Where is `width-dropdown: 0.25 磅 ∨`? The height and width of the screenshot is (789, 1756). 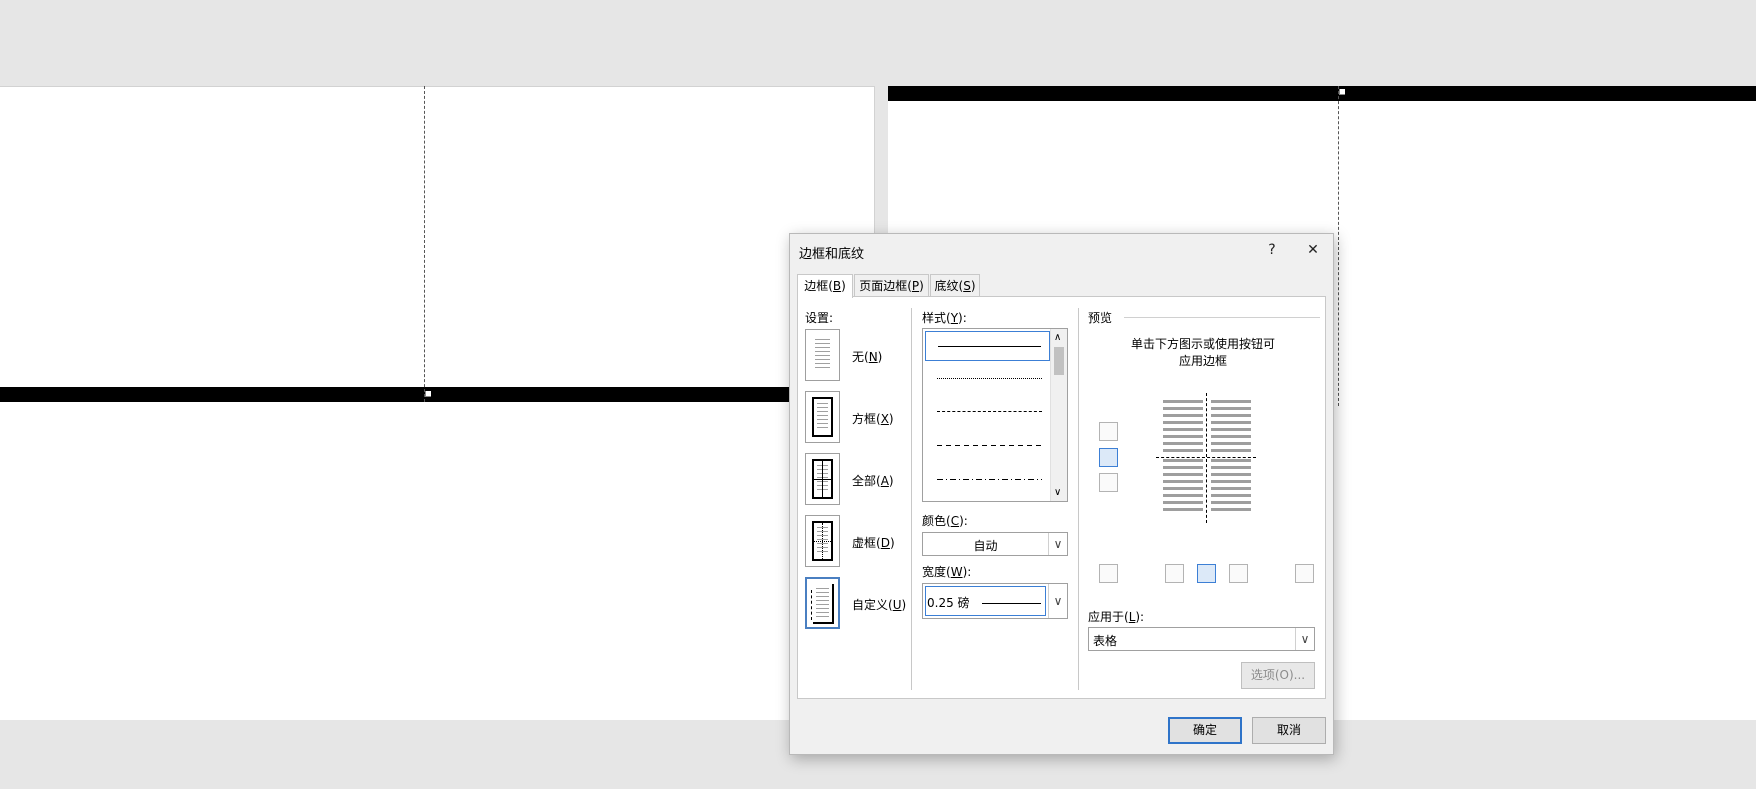 width-dropdown: 0.25 磅 ∨ is located at coordinates (995, 601).